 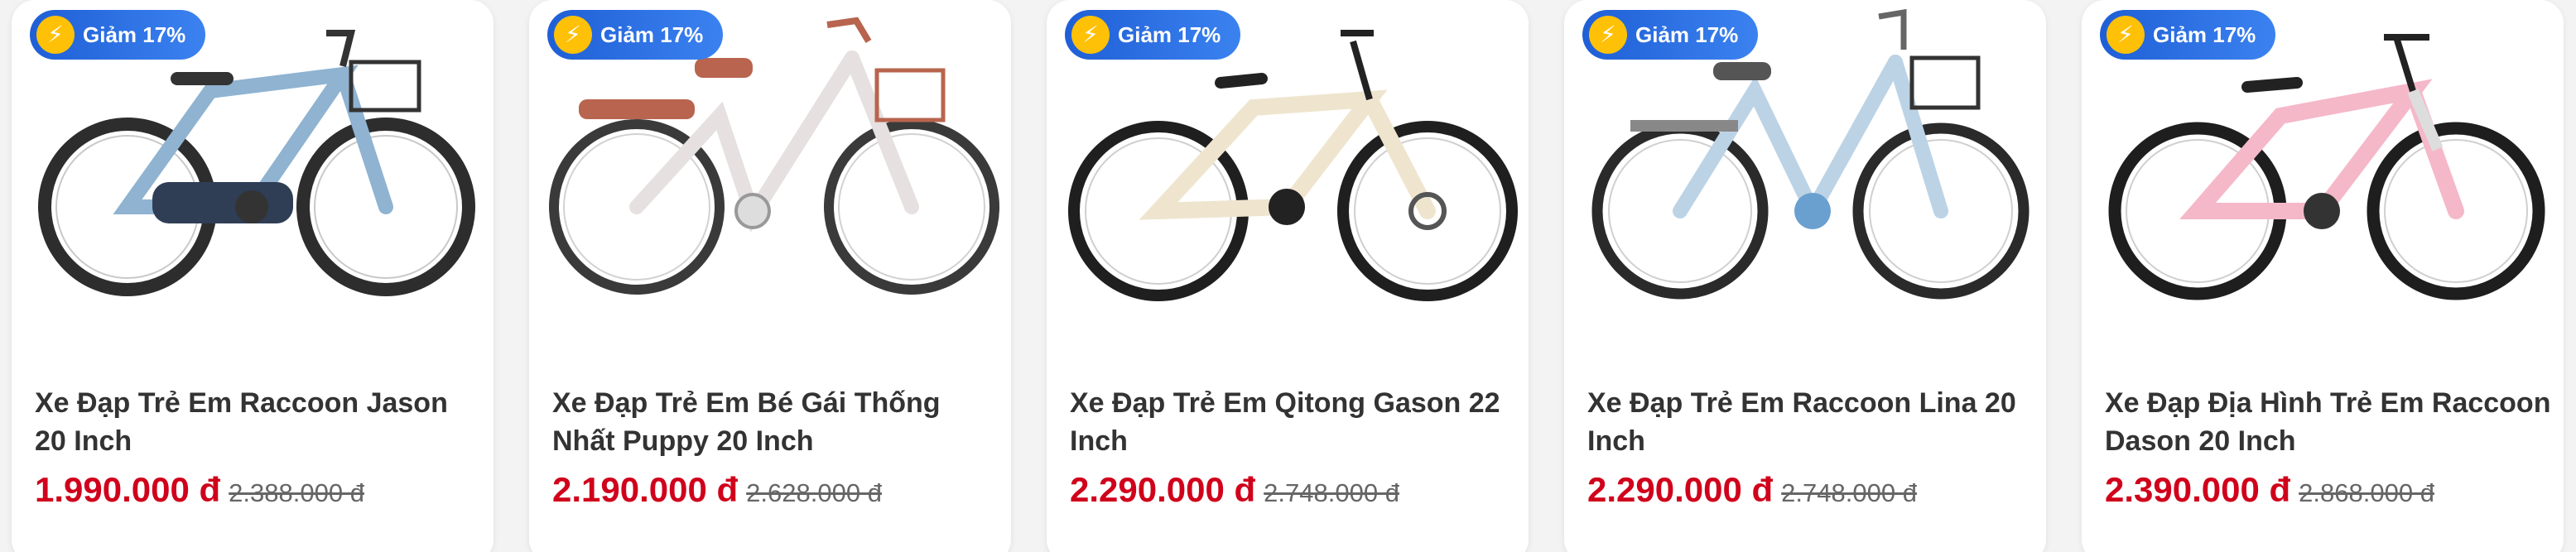 What do you see at coordinates (296, 492) in the screenshot?
I see `original-price: 2.388.000 đ` at bounding box center [296, 492].